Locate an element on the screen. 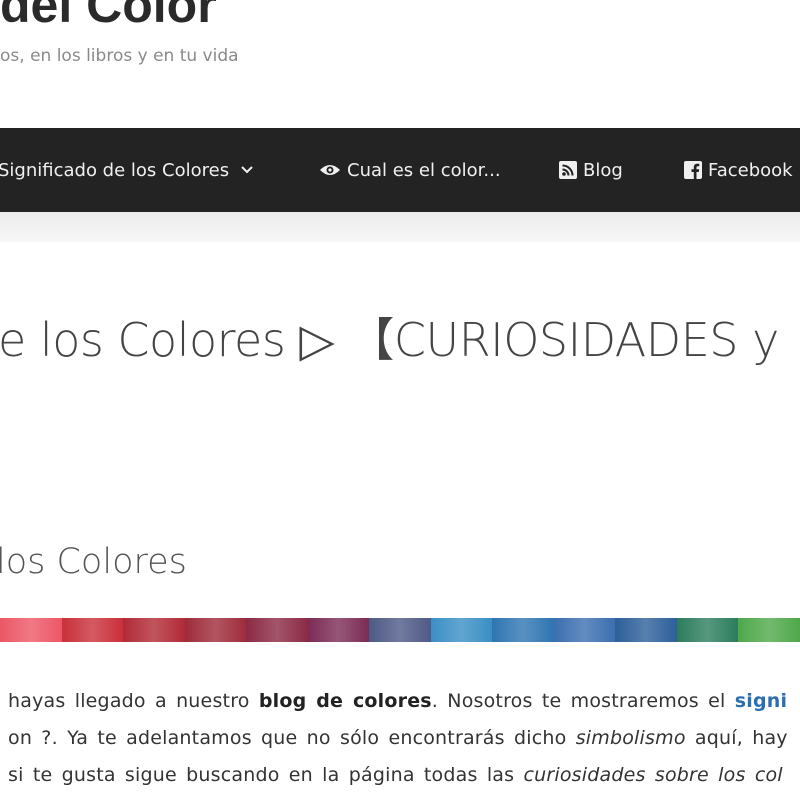 The height and width of the screenshot is (802, 800). bold-text-blog-de-colores: blog de colores is located at coordinates (345, 701).